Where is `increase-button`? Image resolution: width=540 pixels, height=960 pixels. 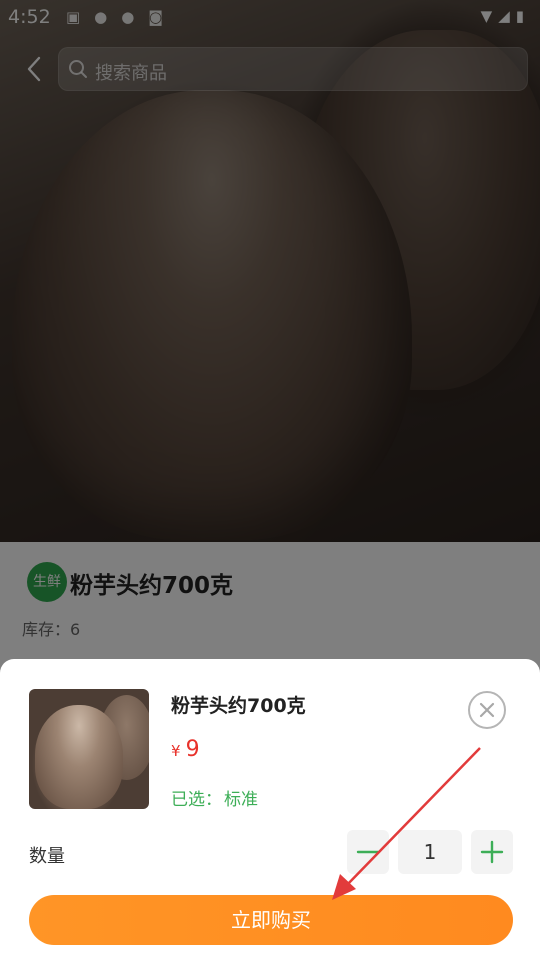 increase-button is located at coordinates (492, 852).